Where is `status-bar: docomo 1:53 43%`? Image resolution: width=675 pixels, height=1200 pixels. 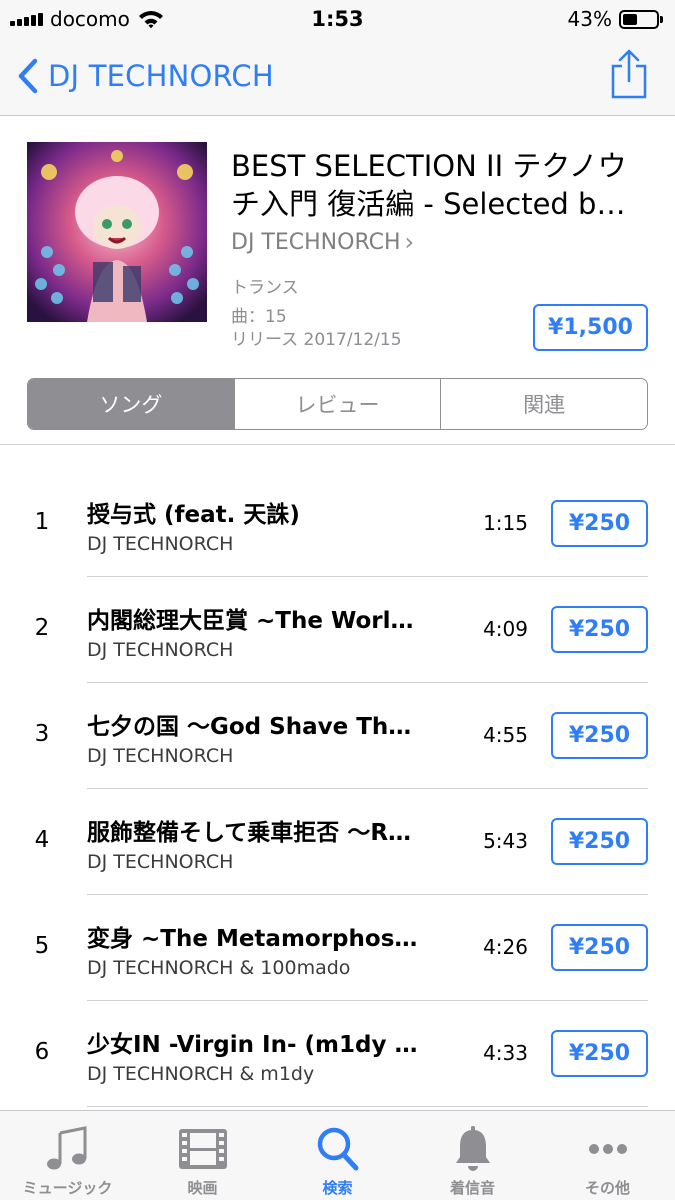
status-bar: docomo 1:53 43% is located at coordinates (337, 19).